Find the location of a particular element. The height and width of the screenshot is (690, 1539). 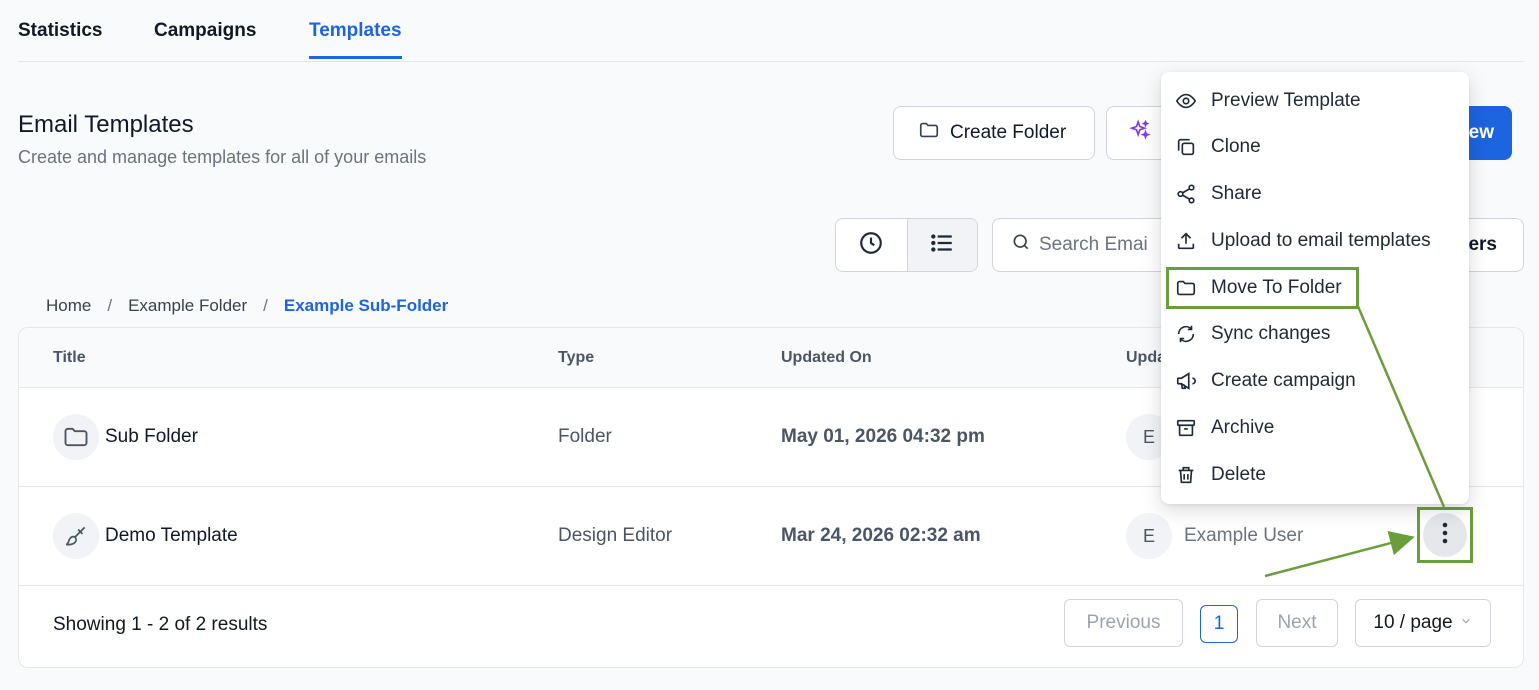

row-title: Sub Folder is located at coordinates (151, 437).